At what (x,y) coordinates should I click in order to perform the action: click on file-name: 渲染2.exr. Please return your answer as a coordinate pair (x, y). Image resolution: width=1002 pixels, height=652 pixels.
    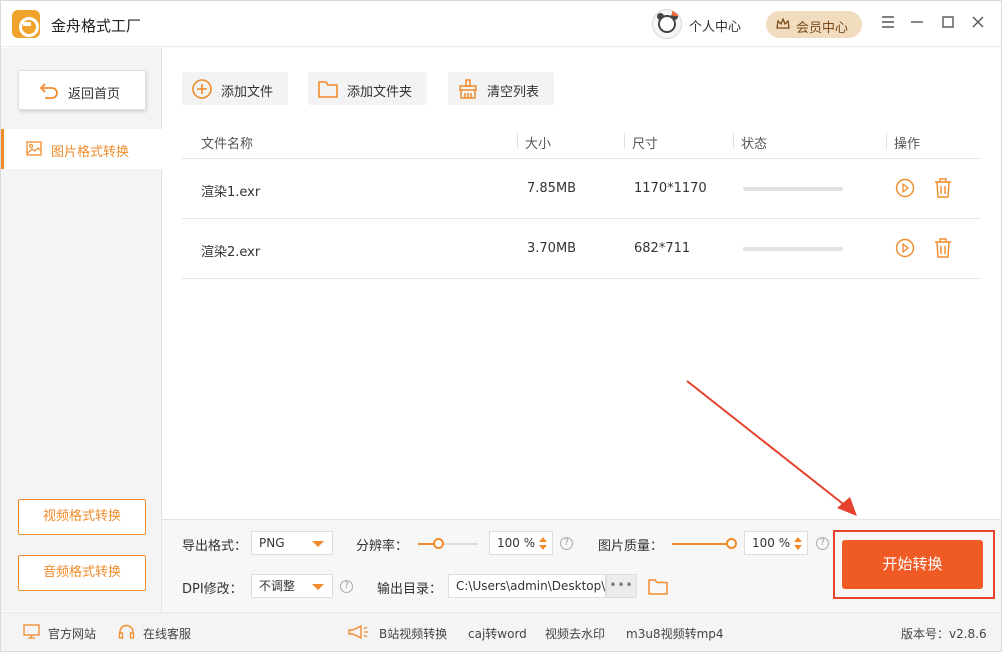
    Looking at the image, I should click on (231, 252).